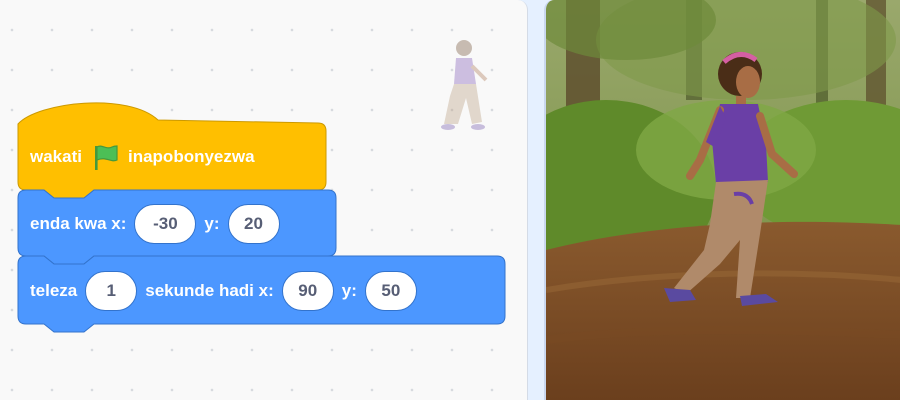 This screenshot has height=400, width=900. What do you see at coordinates (191, 156) in the screenshot?
I see `event-label-clicked: inapobonyezwa` at bounding box center [191, 156].